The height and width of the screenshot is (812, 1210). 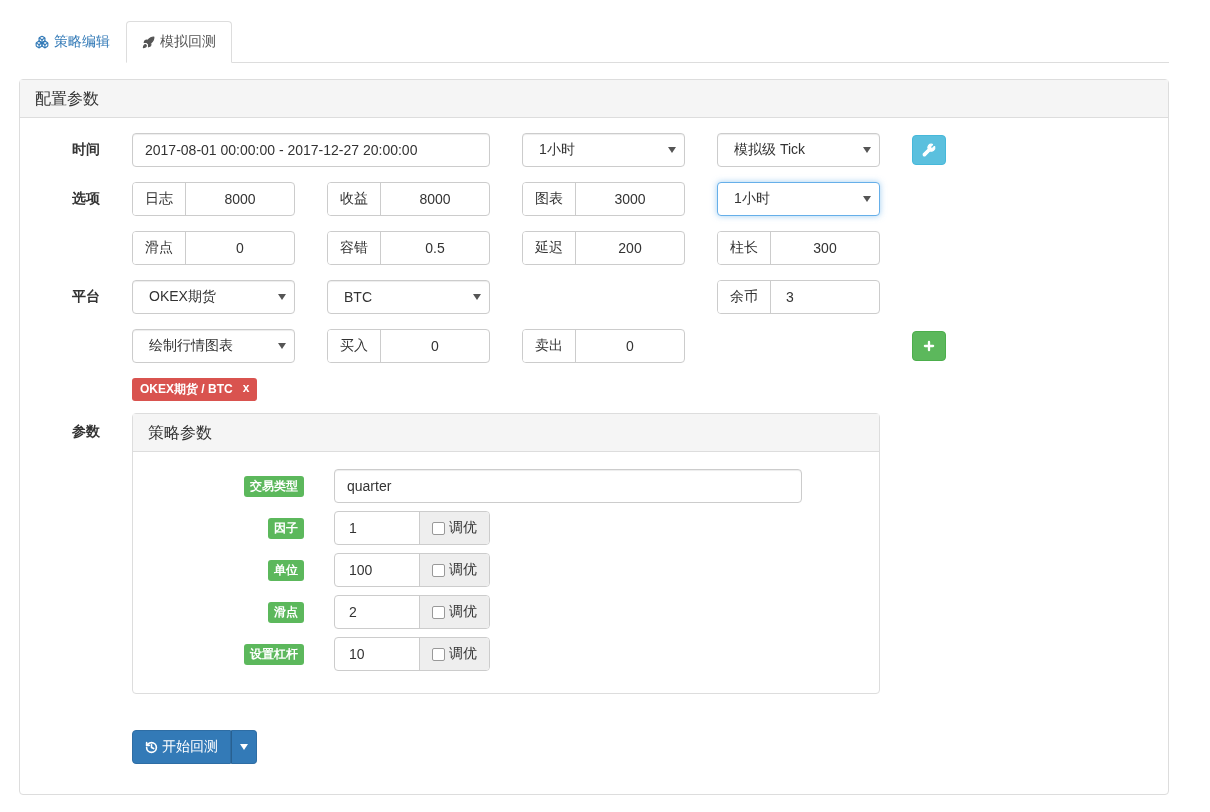 I want to click on cubes-icon, so click(x=42, y=42).